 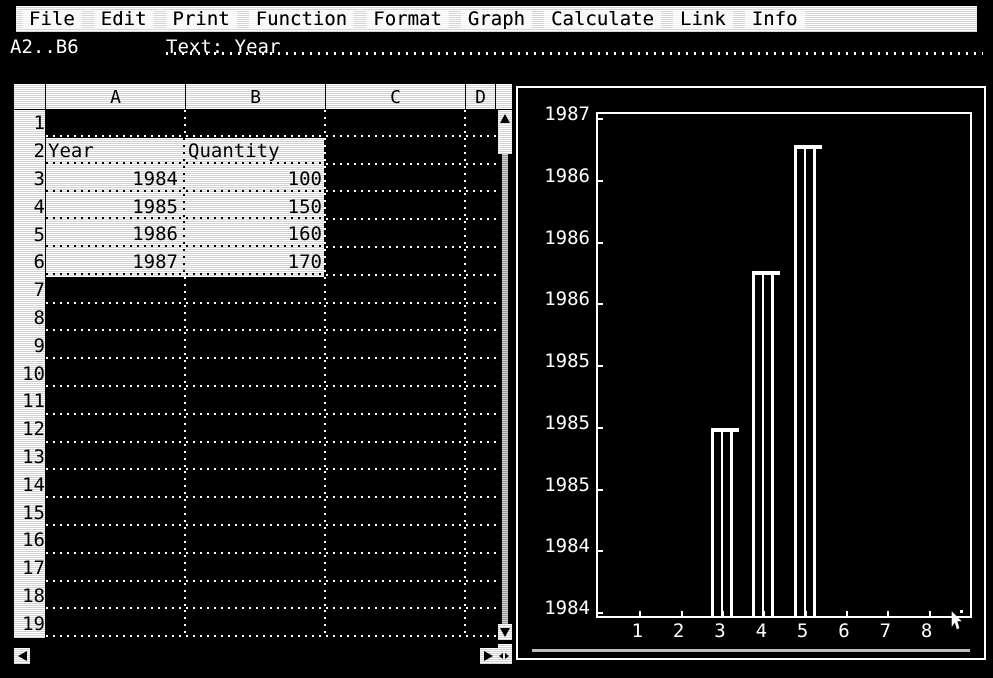 What do you see at coordinates (29, 180) in the screenshot?
I see `row-number: 3` at bounding box center [29, 180].